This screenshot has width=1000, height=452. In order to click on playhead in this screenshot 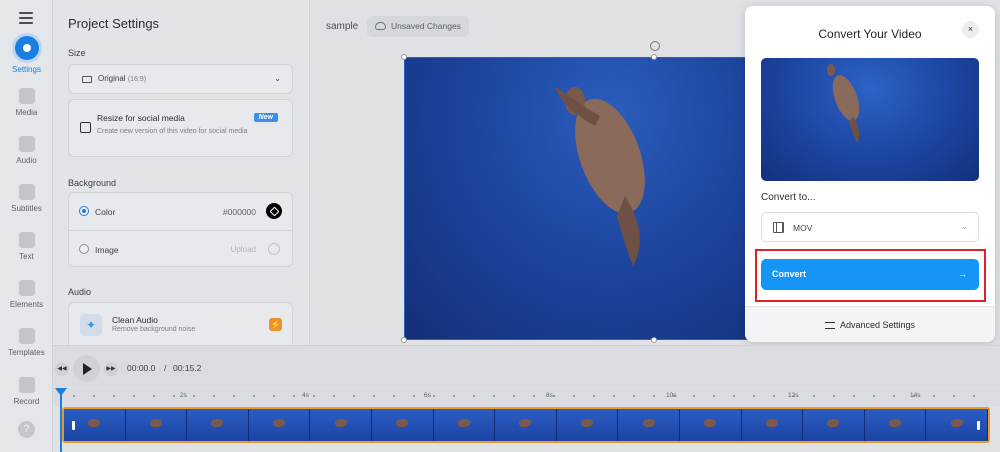, I will do `click(61, 420)`.